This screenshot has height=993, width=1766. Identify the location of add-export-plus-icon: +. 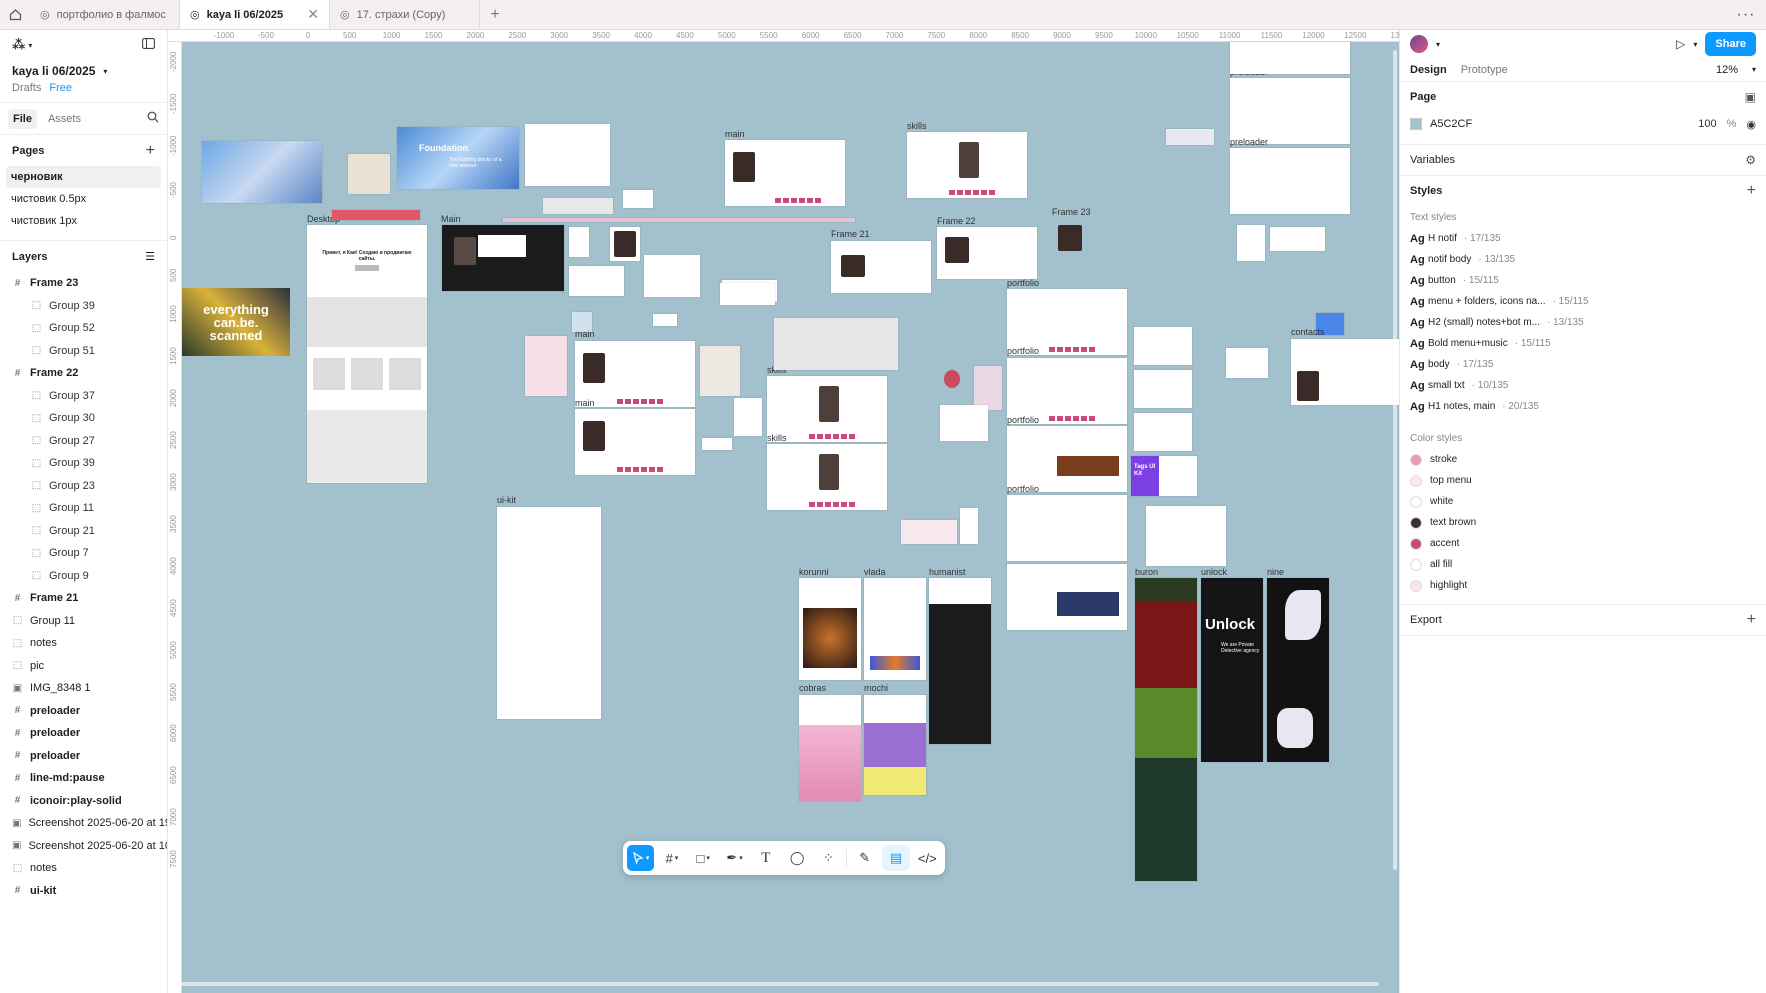
(1751, 620).